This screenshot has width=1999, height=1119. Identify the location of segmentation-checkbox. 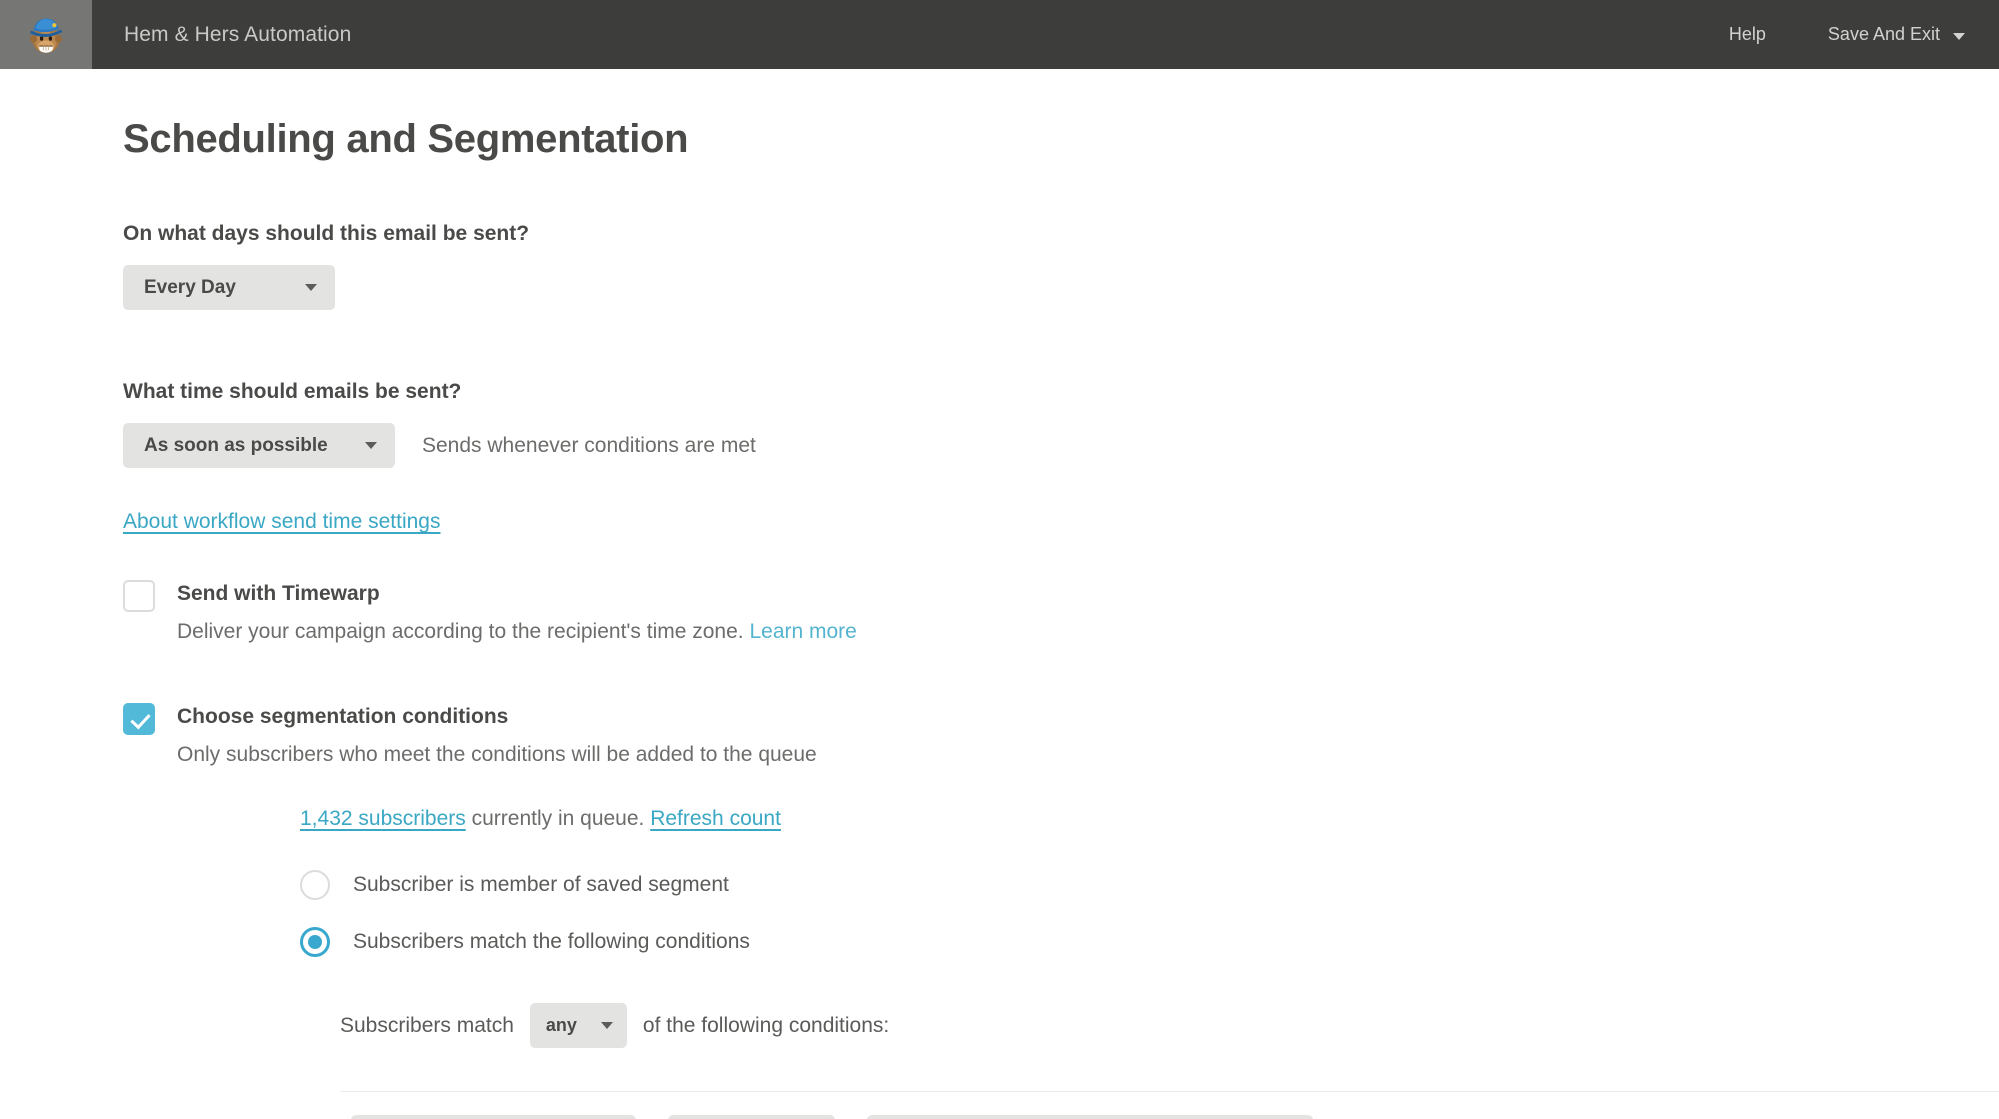
(139, 719).